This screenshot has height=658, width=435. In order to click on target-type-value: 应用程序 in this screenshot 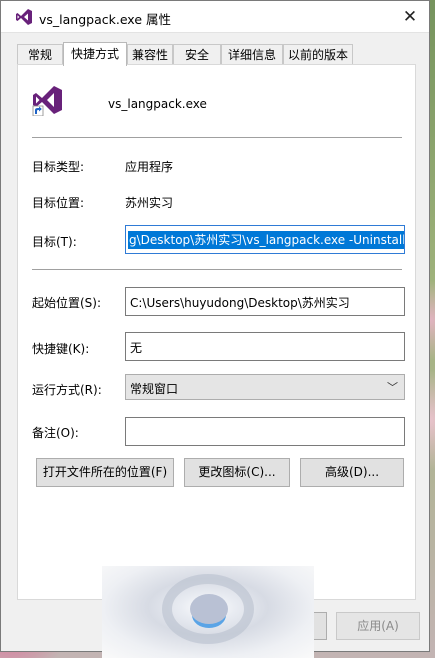, I will do `click(149, 167)`.